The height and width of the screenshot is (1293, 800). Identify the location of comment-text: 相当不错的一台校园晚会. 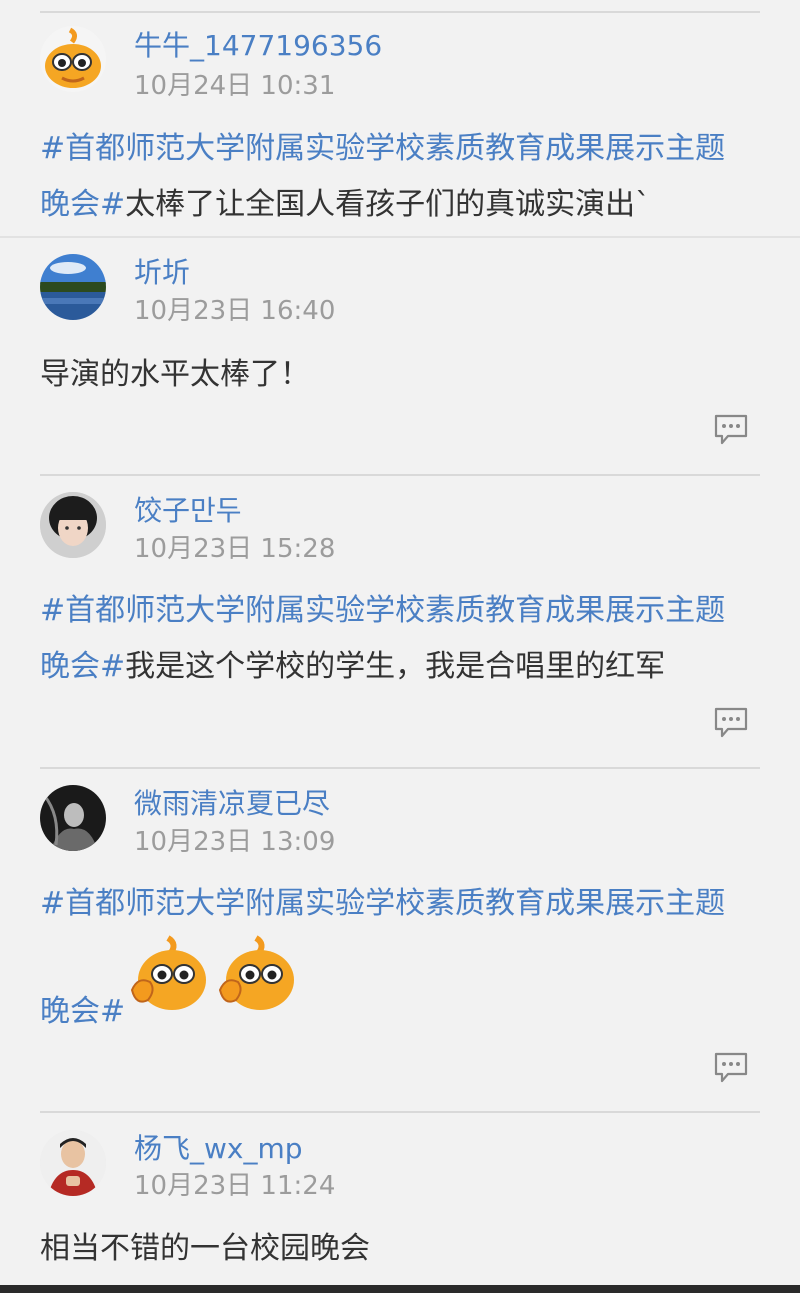
(205, 1248).